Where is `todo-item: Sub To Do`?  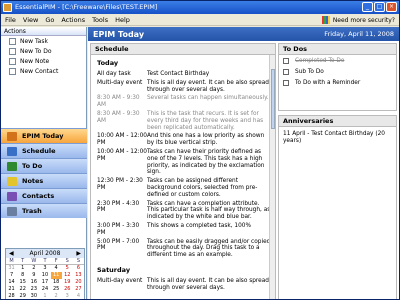 todo-item: Sub To Do is located at coordinates (337, 71).